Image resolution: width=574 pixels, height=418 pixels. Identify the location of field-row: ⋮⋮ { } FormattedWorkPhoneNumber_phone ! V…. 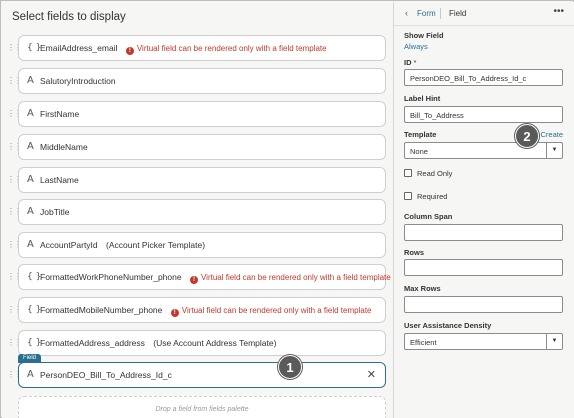
(197, 277).